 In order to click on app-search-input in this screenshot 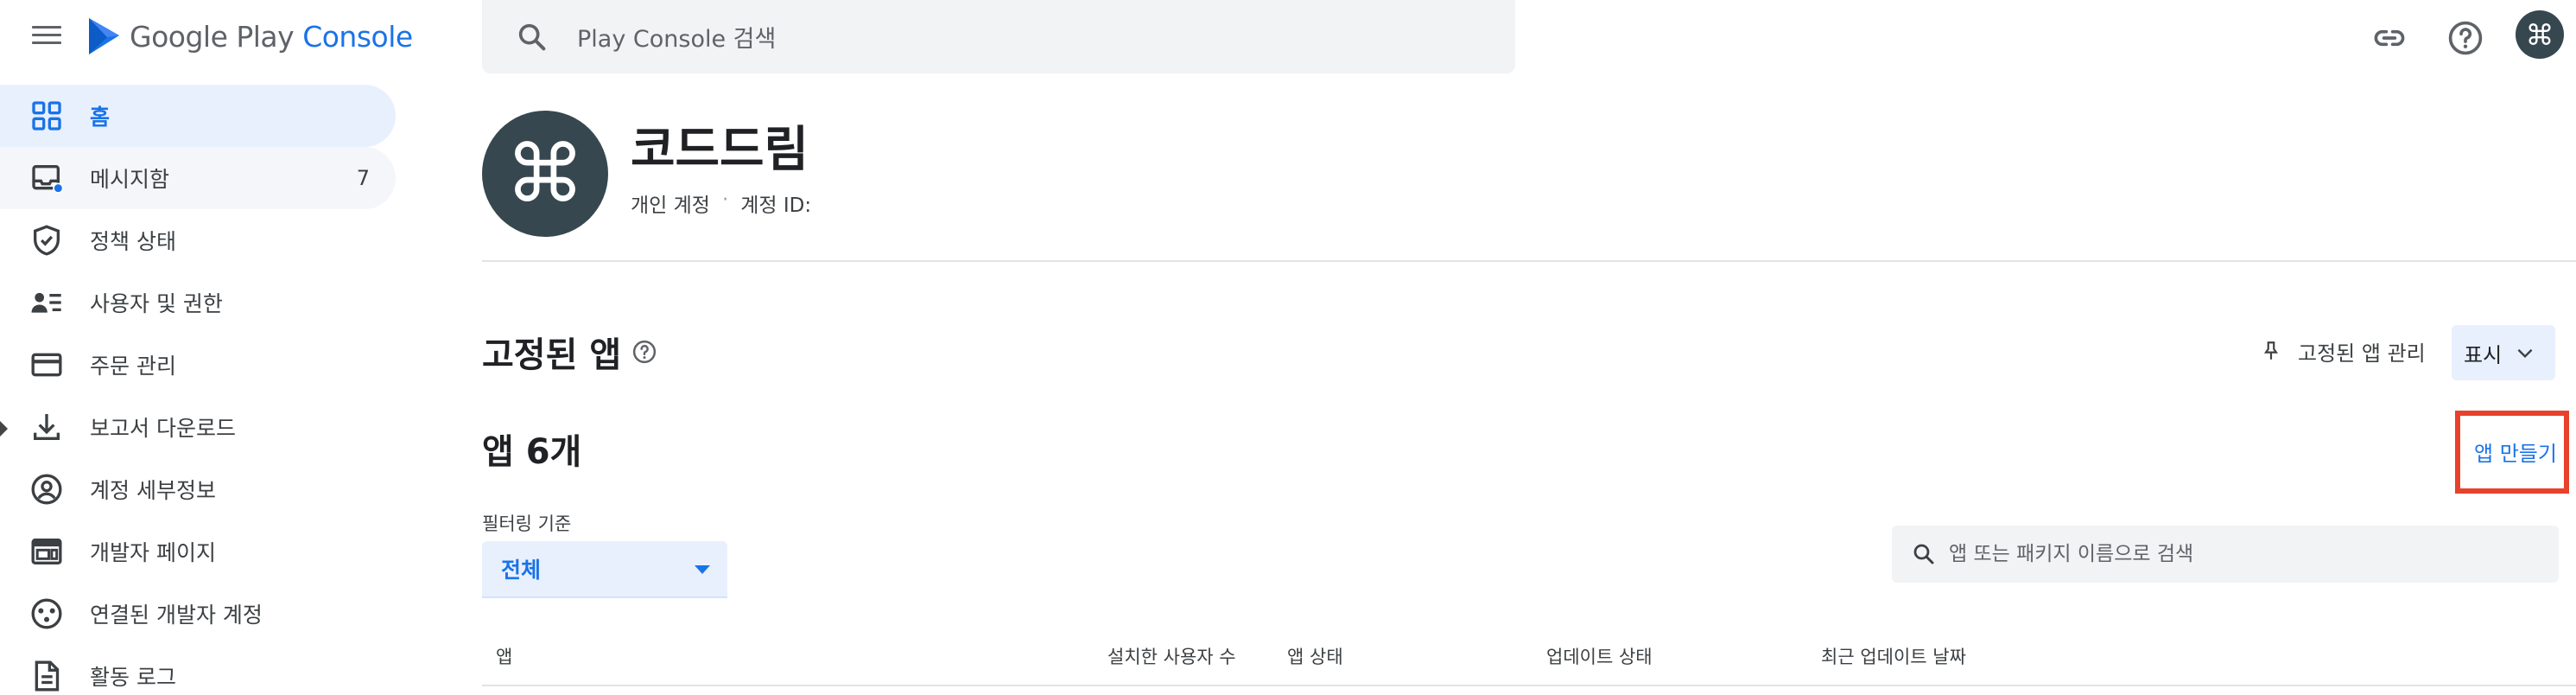, I will do `click(2242, 554)`.